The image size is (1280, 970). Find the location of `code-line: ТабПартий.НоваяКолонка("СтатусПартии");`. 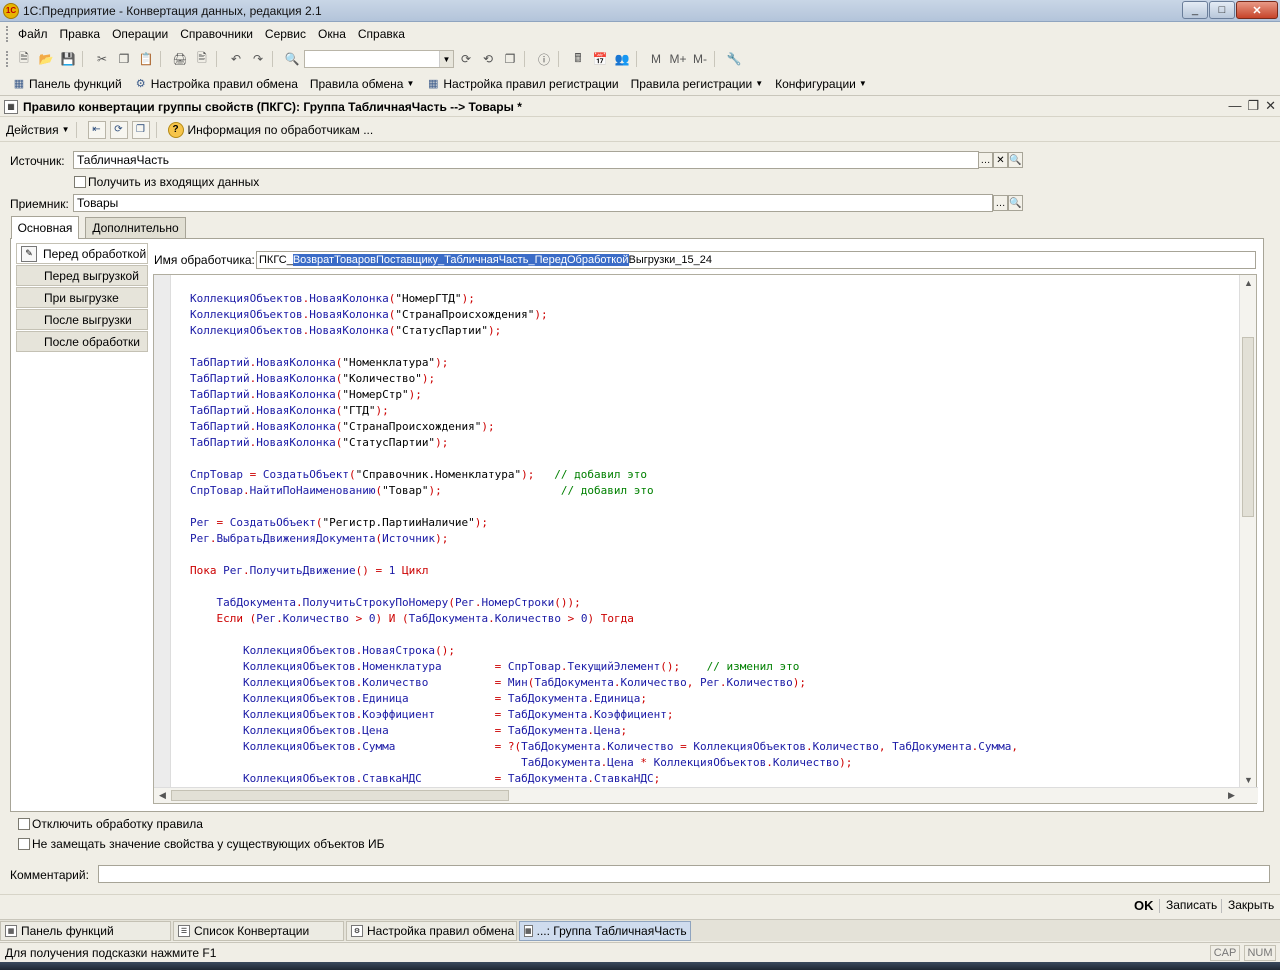

code-line: ТабПартий.НоваяКолонка("СтатусПартии"); is located at coordinates (714, 443).